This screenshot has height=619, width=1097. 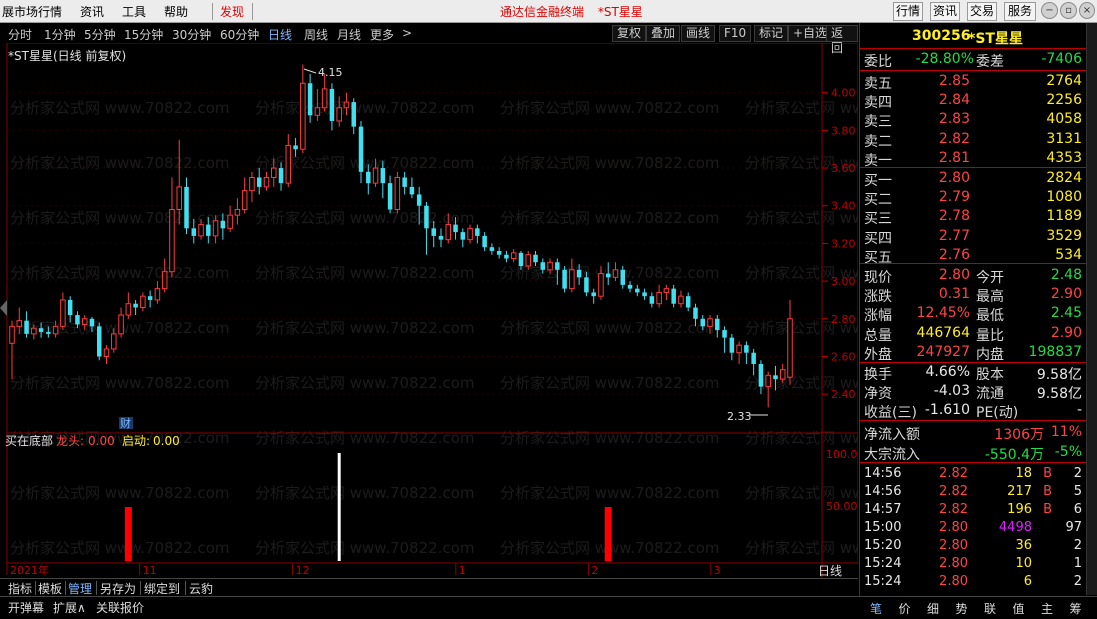 I want to click on linked-quote-button: 关联报价, so click(x=120, y=607).